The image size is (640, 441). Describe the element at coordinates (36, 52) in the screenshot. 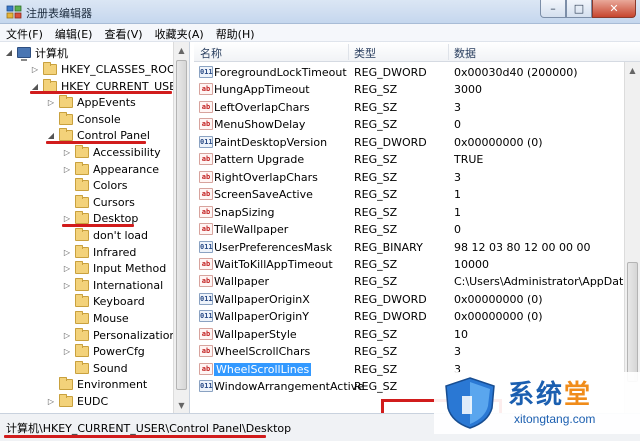

I see `tree-item-computer: ◢ 计算机` at that location.